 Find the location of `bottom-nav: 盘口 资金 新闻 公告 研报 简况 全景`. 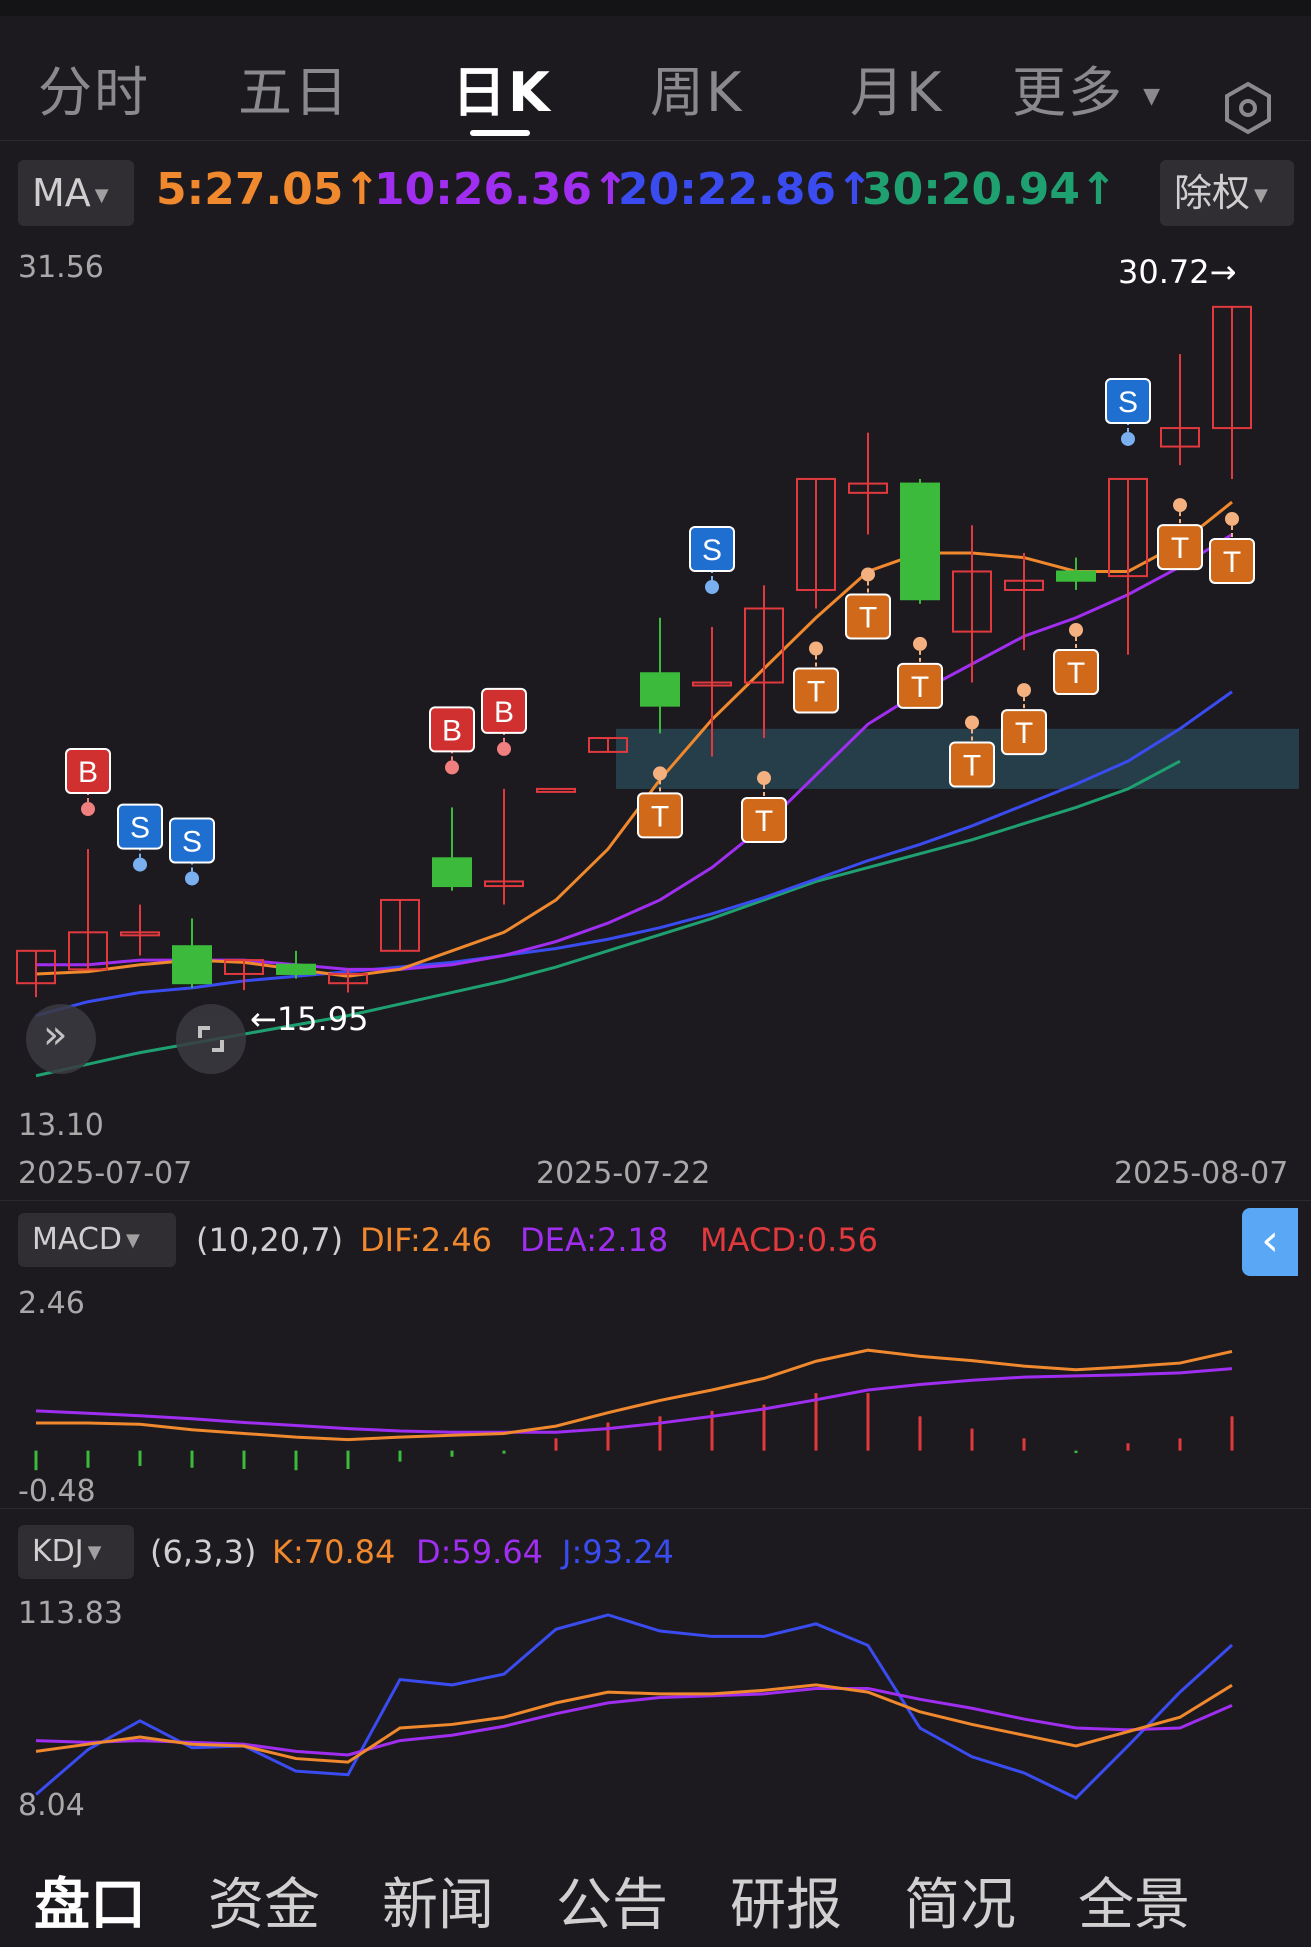

bottom-nav: 盘口 资金 新闻 公告 研报 简况 全景 is located at coordinates (655, 1888).